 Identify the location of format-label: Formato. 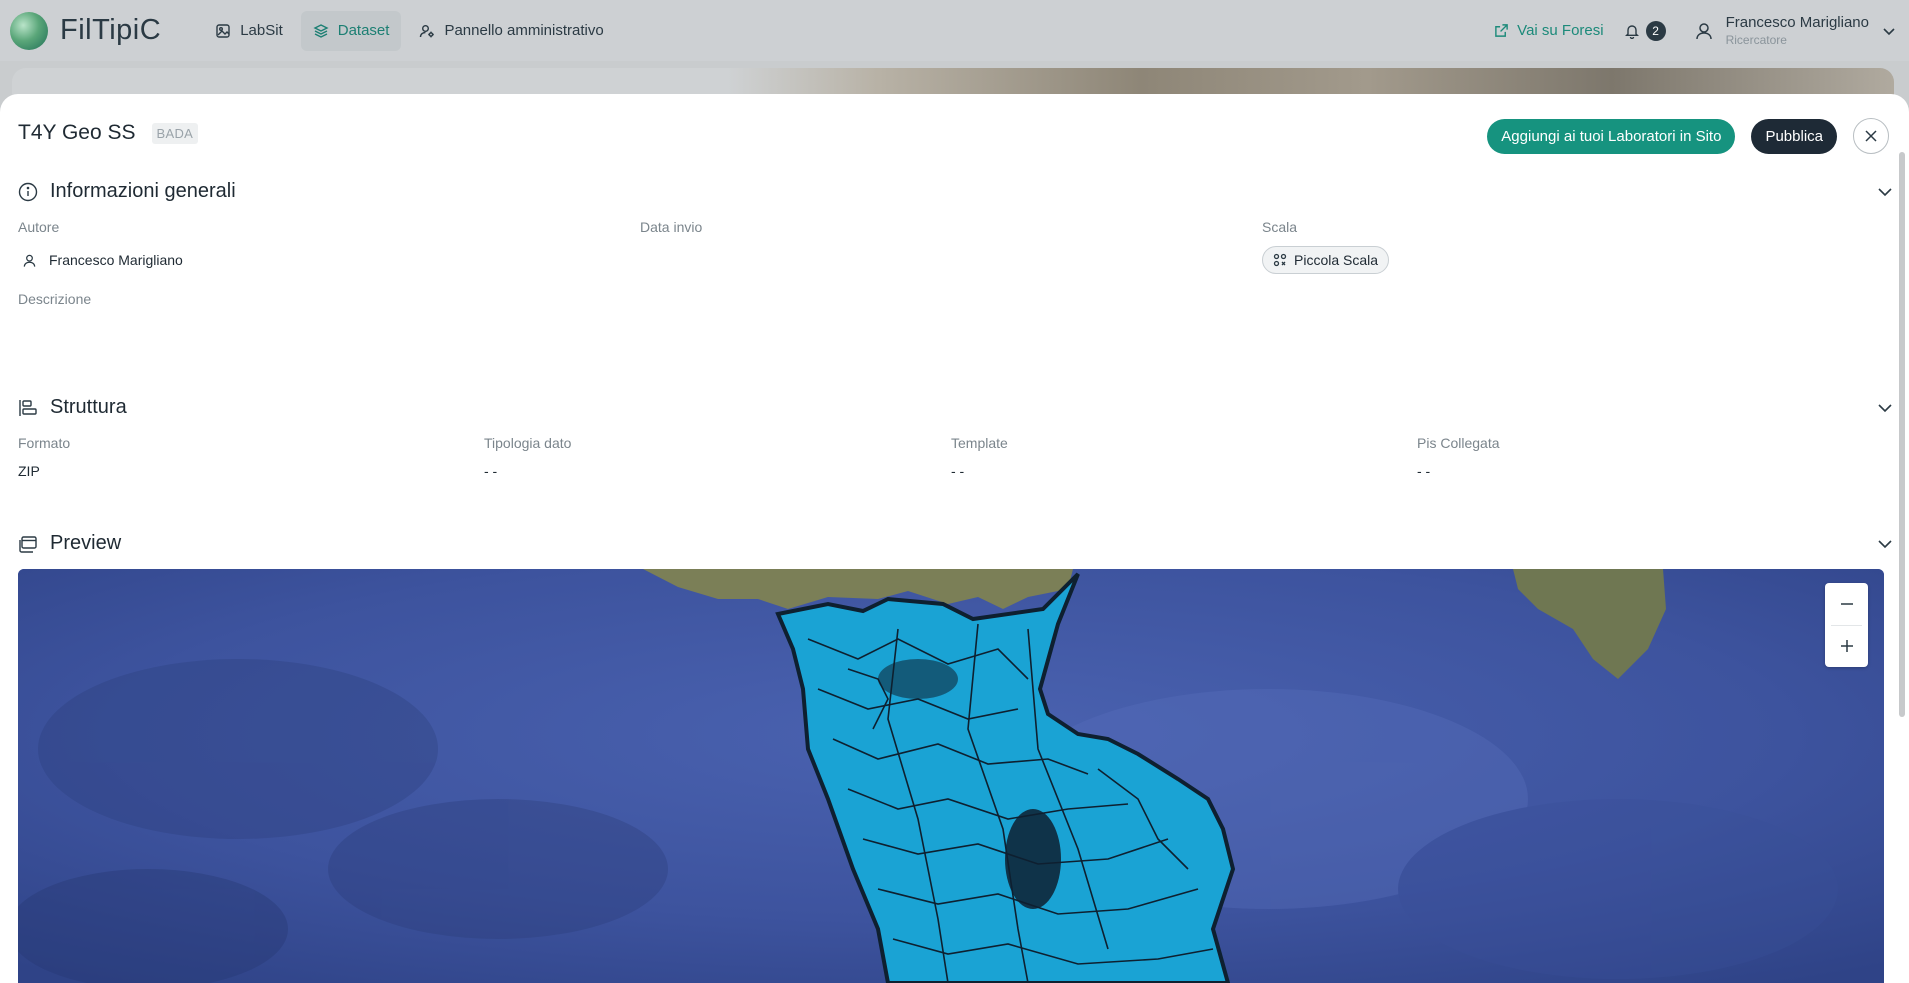
(44, 443).